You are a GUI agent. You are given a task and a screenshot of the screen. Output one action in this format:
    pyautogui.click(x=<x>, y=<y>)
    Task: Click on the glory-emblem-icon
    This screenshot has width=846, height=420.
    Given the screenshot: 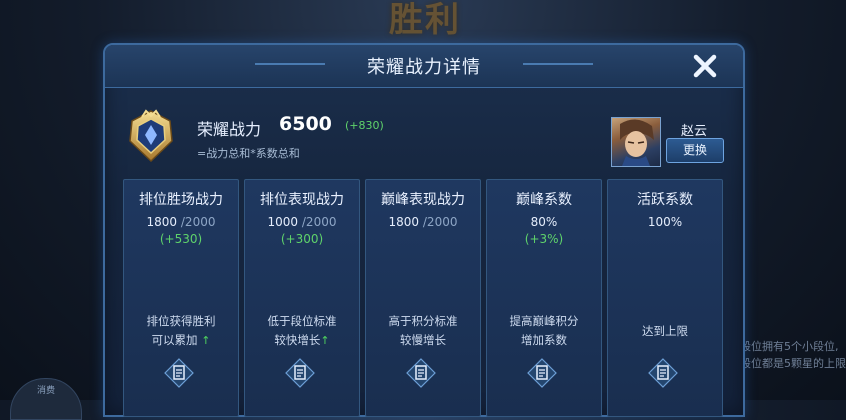 What is the action you would take?
    pyautogui.click(x=151, y=136)
    